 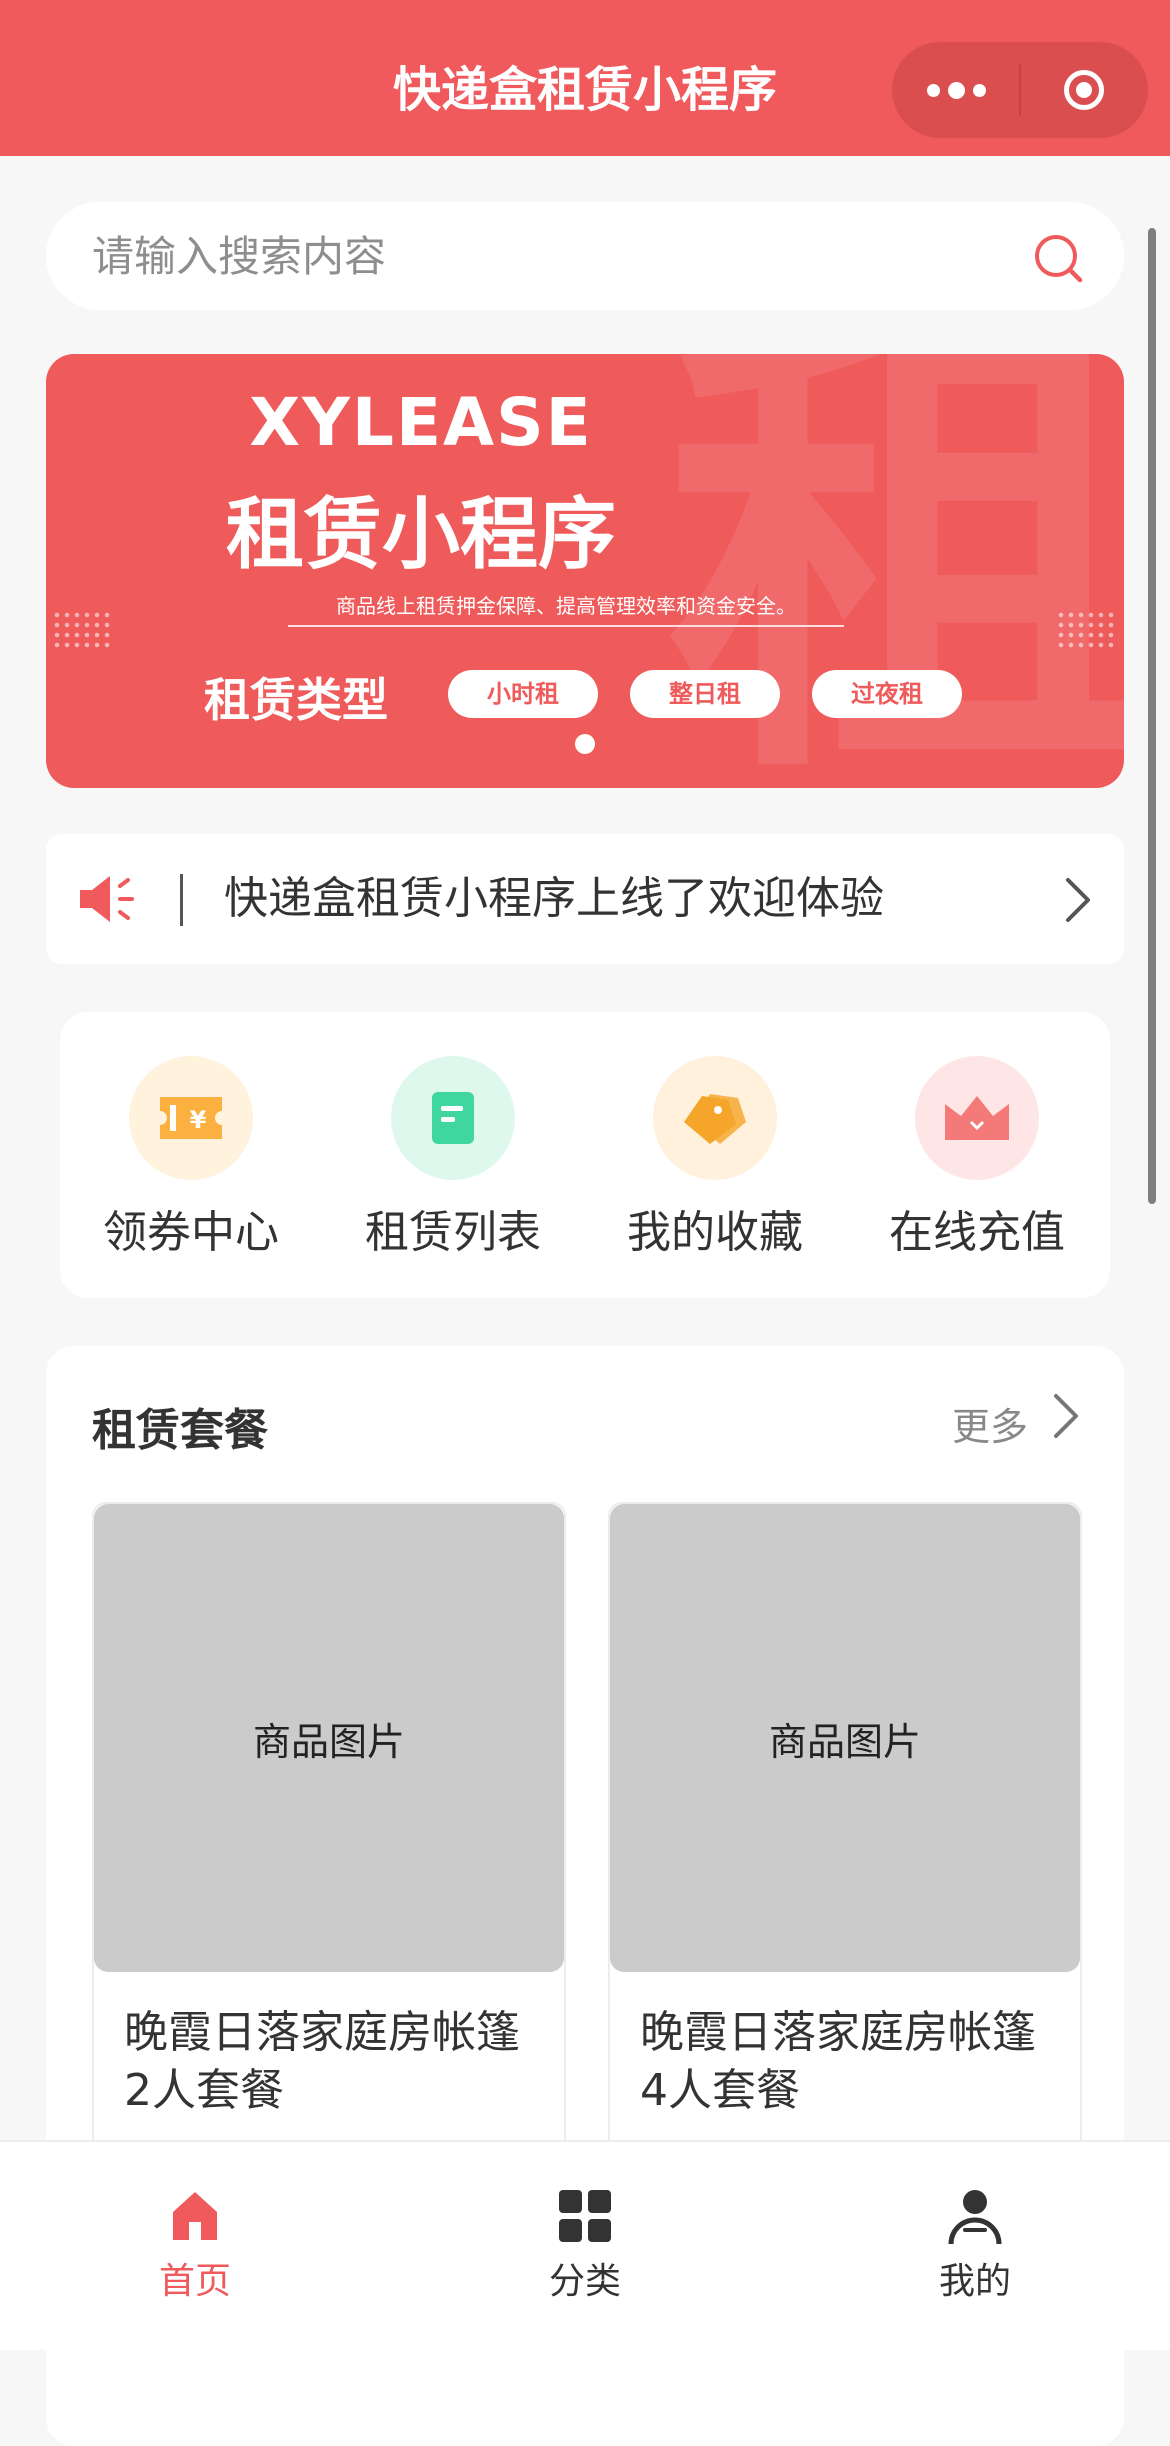 I want to click on tab-label: 首页, so click(x=194, y=2281).